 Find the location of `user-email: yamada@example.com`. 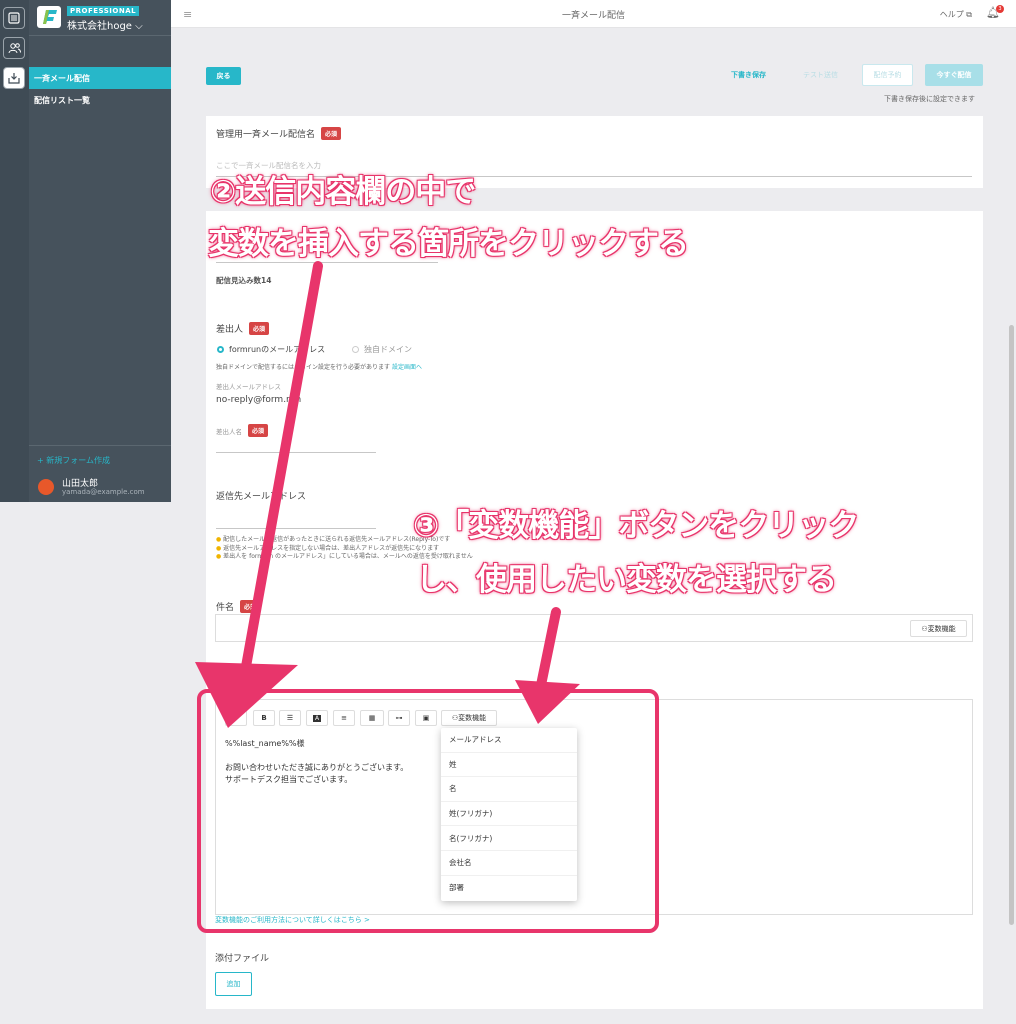

user-email: yamada@example.com is located at coordinates (103, 492).